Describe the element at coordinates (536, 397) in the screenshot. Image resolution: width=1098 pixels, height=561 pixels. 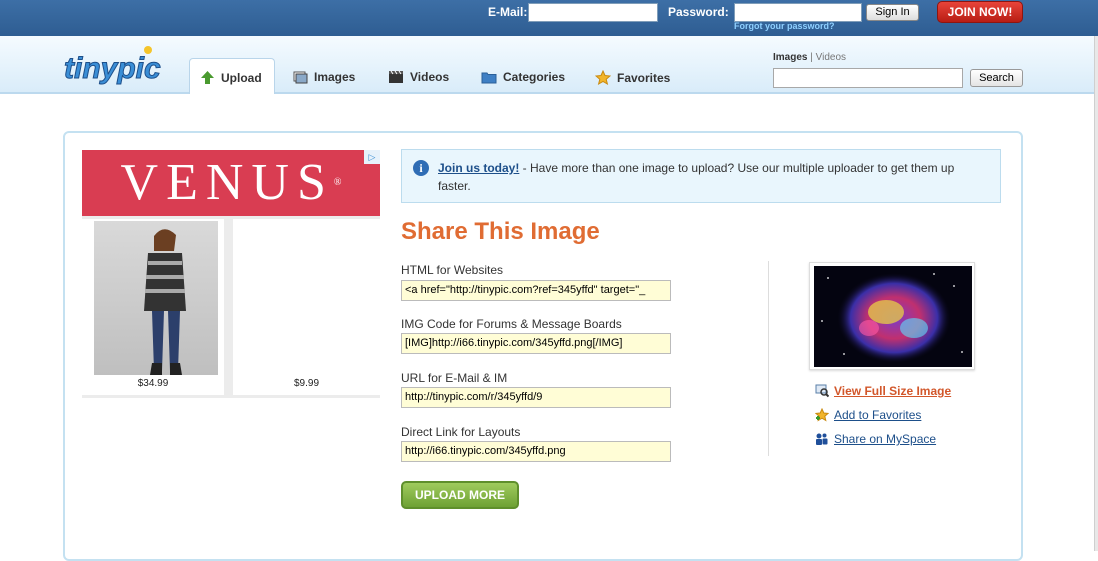
I see `url-field: http://tinypic.com/r/345yffd/9` at that location.